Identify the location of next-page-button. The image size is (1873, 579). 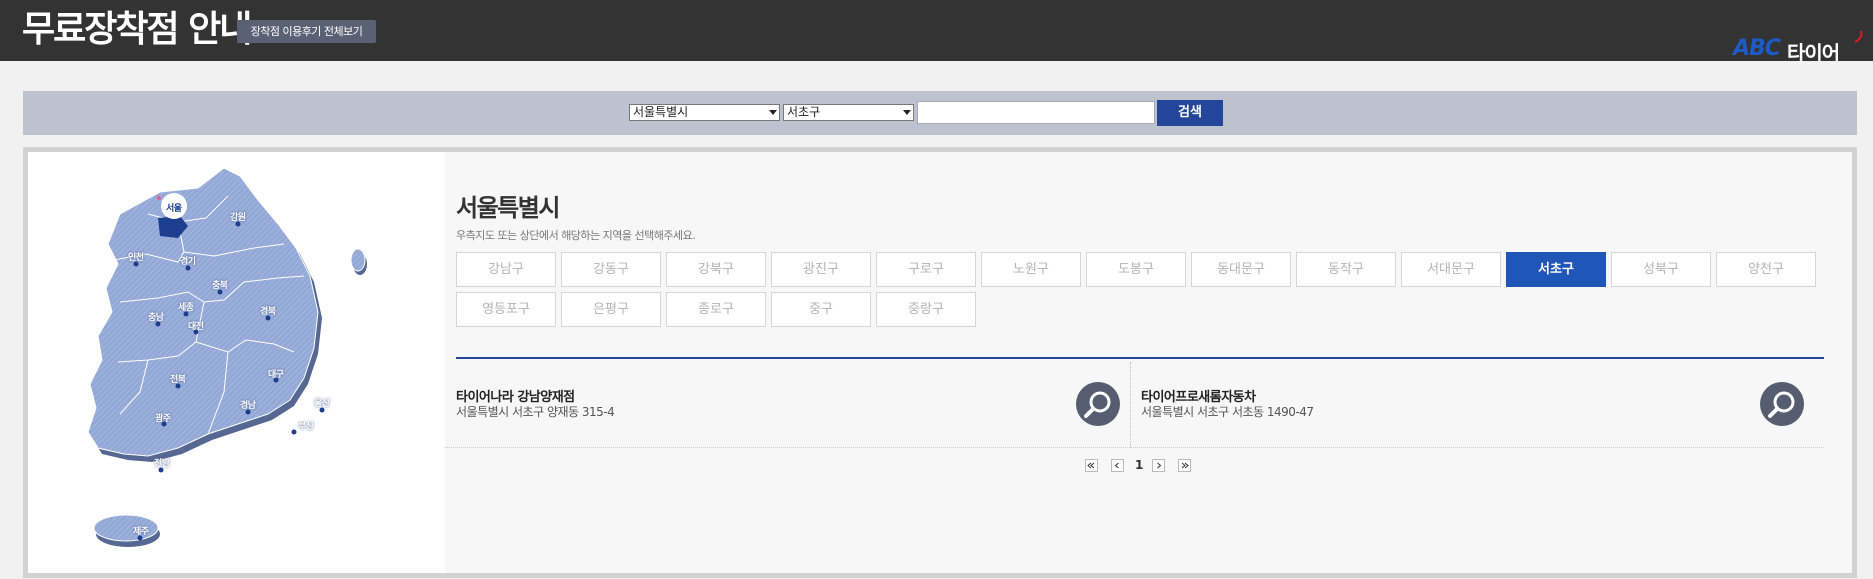
(1158, 465).